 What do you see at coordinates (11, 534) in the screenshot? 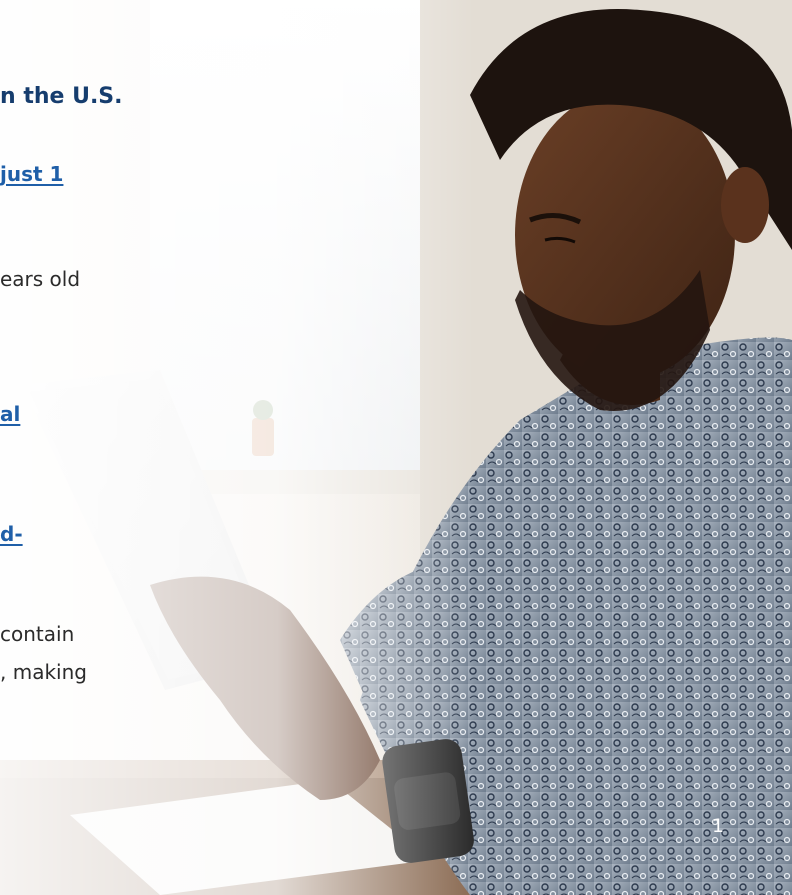
I see `link-fragment-3: d-` at bounding box center [11, 534].